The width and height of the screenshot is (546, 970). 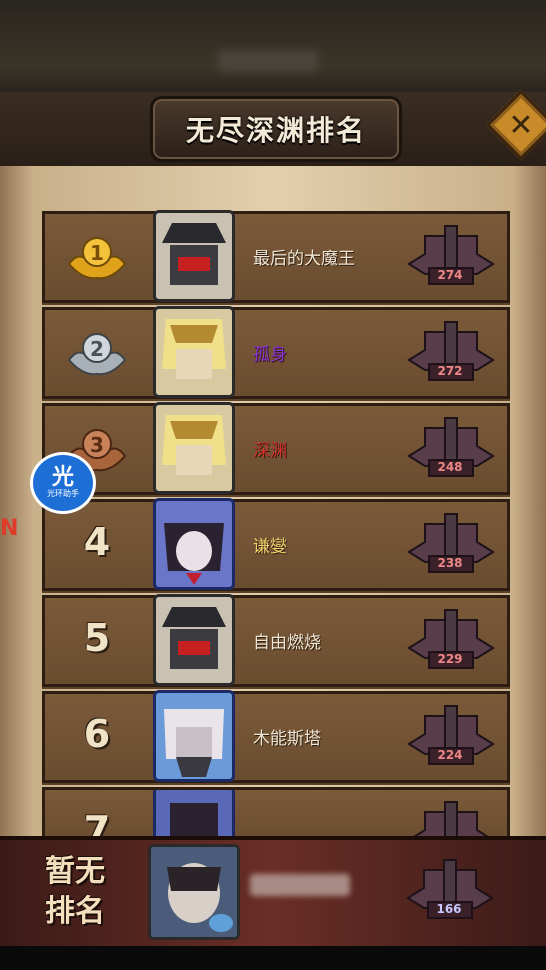 I want to click on rank-number: 6, so click(x=97, y=734).